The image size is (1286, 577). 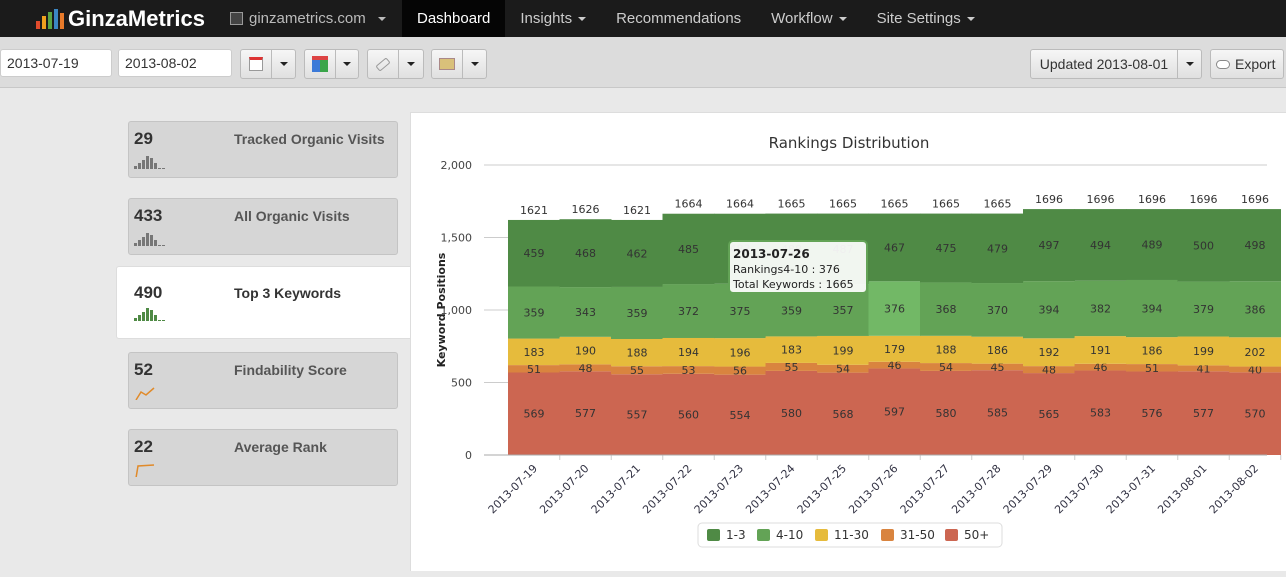 What do you see at coordinates (1152, 413) in the screenshot?
I see `data-label: 576` at bounding box center [1152, 413].